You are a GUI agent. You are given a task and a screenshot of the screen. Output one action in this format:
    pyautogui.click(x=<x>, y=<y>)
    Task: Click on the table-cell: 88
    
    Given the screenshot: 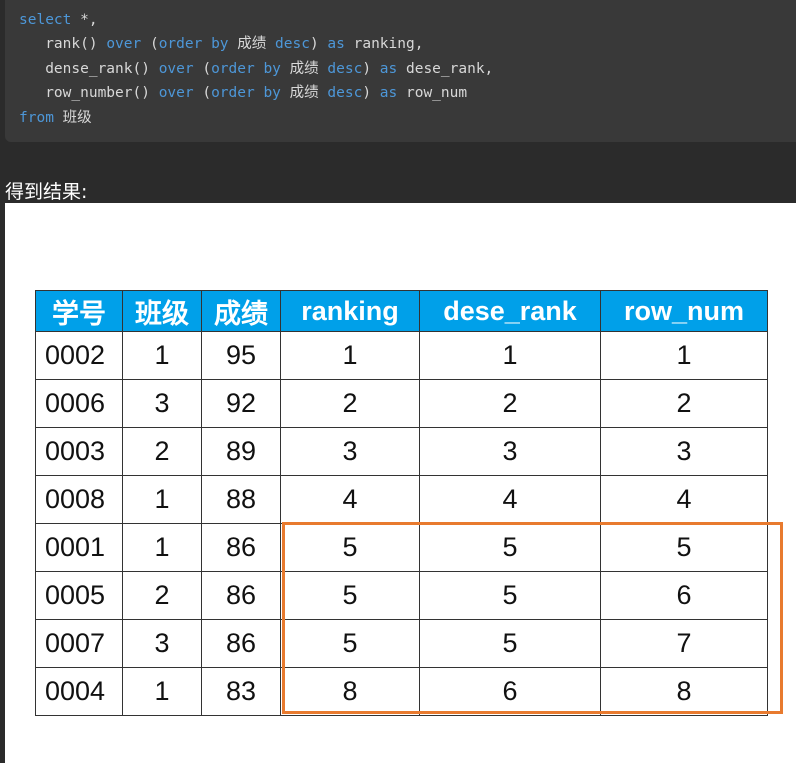 What is the action you would take?
    pyautogui.click(x=241, y=499)
    